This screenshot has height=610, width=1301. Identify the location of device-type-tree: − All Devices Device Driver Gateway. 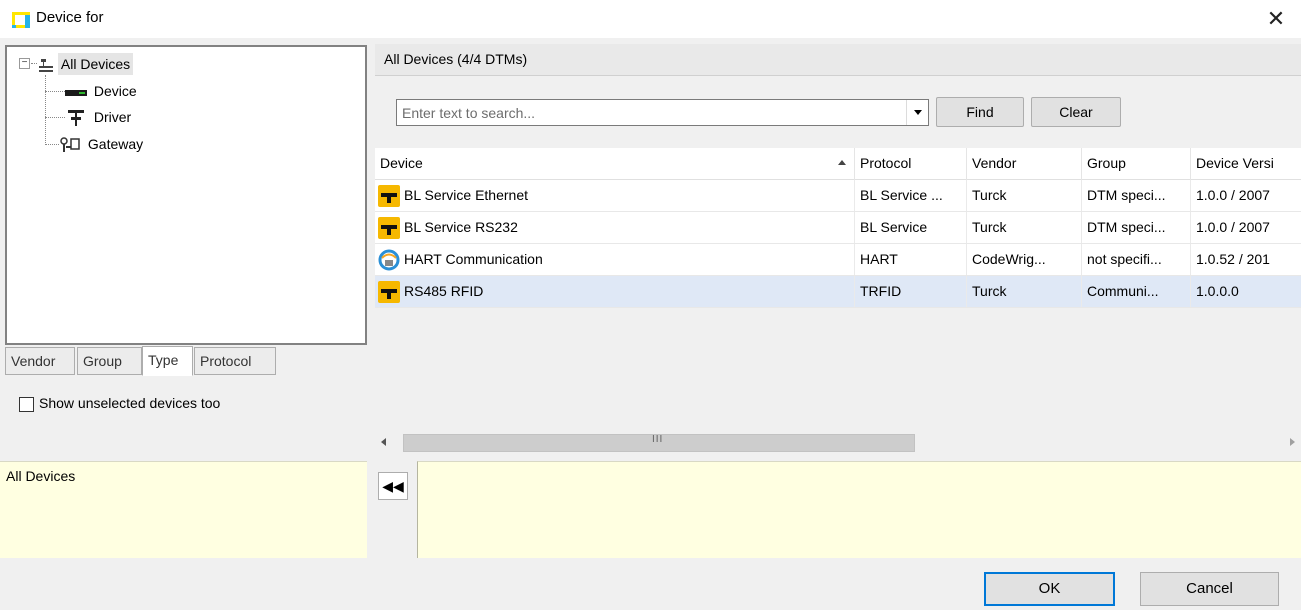
(186, 195).